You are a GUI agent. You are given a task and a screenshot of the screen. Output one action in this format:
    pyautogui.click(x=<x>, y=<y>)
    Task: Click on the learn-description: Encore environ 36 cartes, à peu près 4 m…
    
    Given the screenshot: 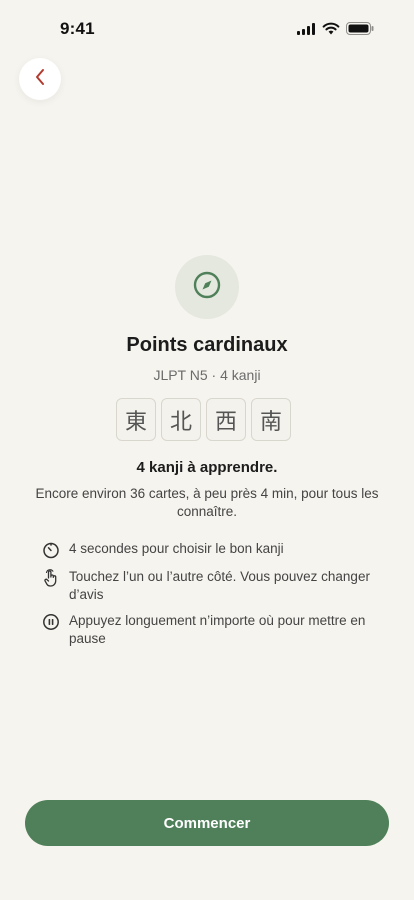 What is the action you would take?
    pyautogui.click(x=207, y=502)
    